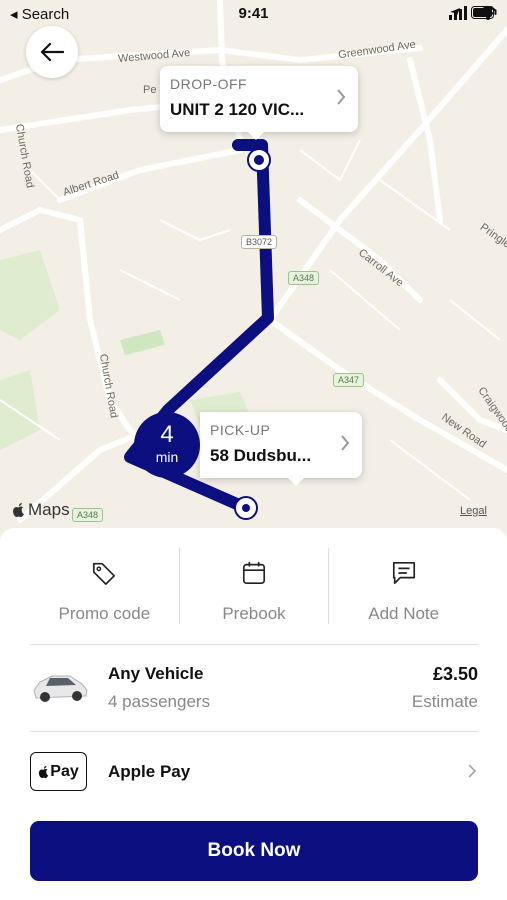  What do you see at coordinates (156, 673) in the screenshot?
I see `vehicle-title: Any Vehicle` at bounding box center [156, 673].